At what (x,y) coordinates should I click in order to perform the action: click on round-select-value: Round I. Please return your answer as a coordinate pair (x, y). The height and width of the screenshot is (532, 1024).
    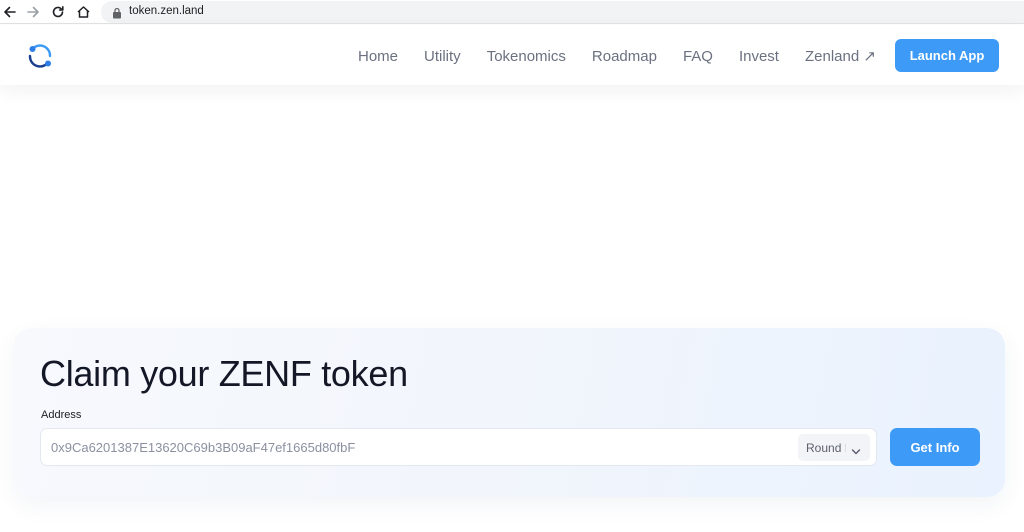
    Looking at the image, I should click on (826, 447).